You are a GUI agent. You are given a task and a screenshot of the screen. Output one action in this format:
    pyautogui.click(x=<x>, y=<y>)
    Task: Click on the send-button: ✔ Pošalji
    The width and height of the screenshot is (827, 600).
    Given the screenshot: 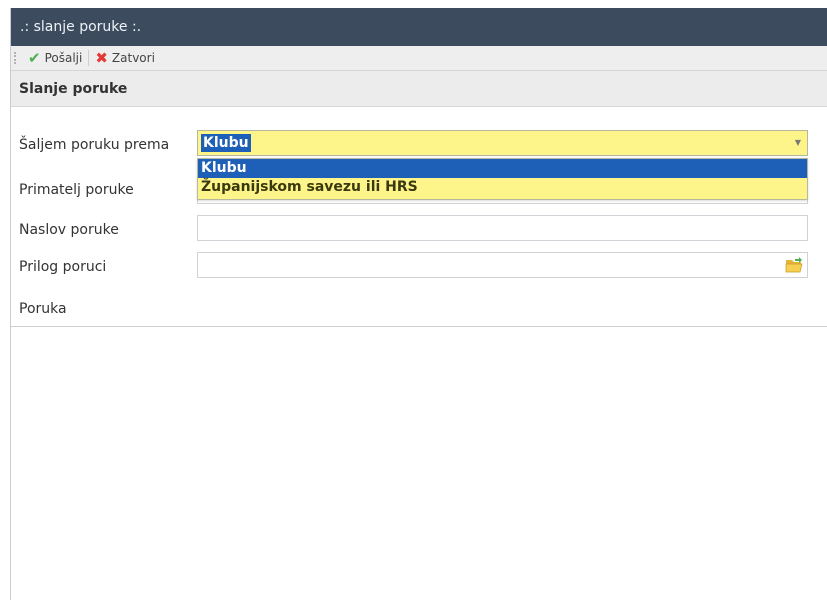 What is the action you would take?
    pyautogui.click(x=55, y=58)
    